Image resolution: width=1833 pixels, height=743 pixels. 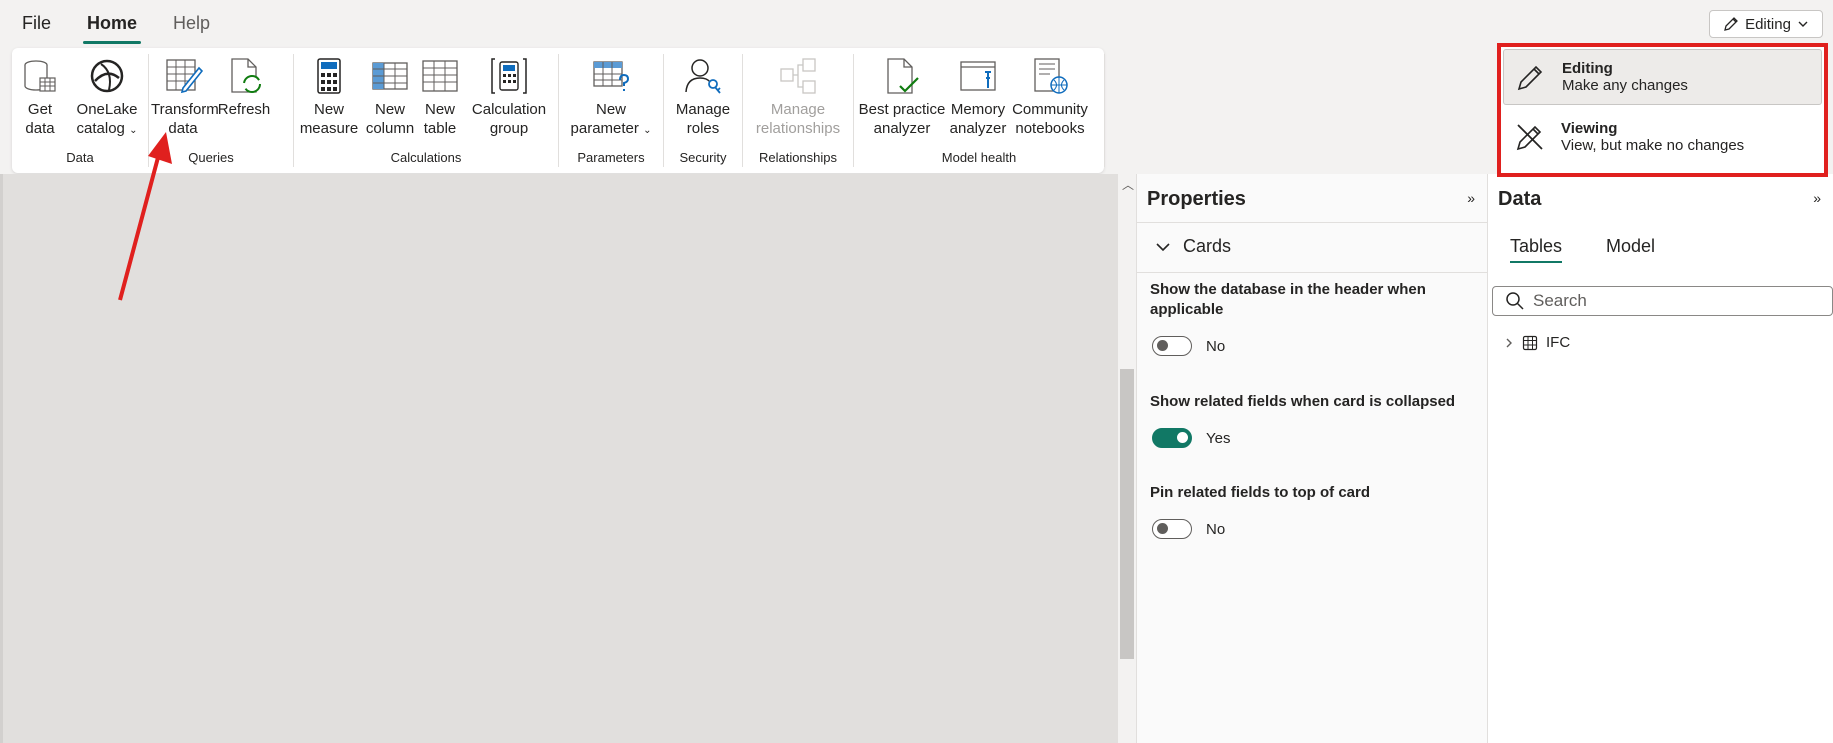 What do you see at coordinates (328, 109) in the screenshot?
I see `new-measure-label-1: New` at bounding box center [328, 109].